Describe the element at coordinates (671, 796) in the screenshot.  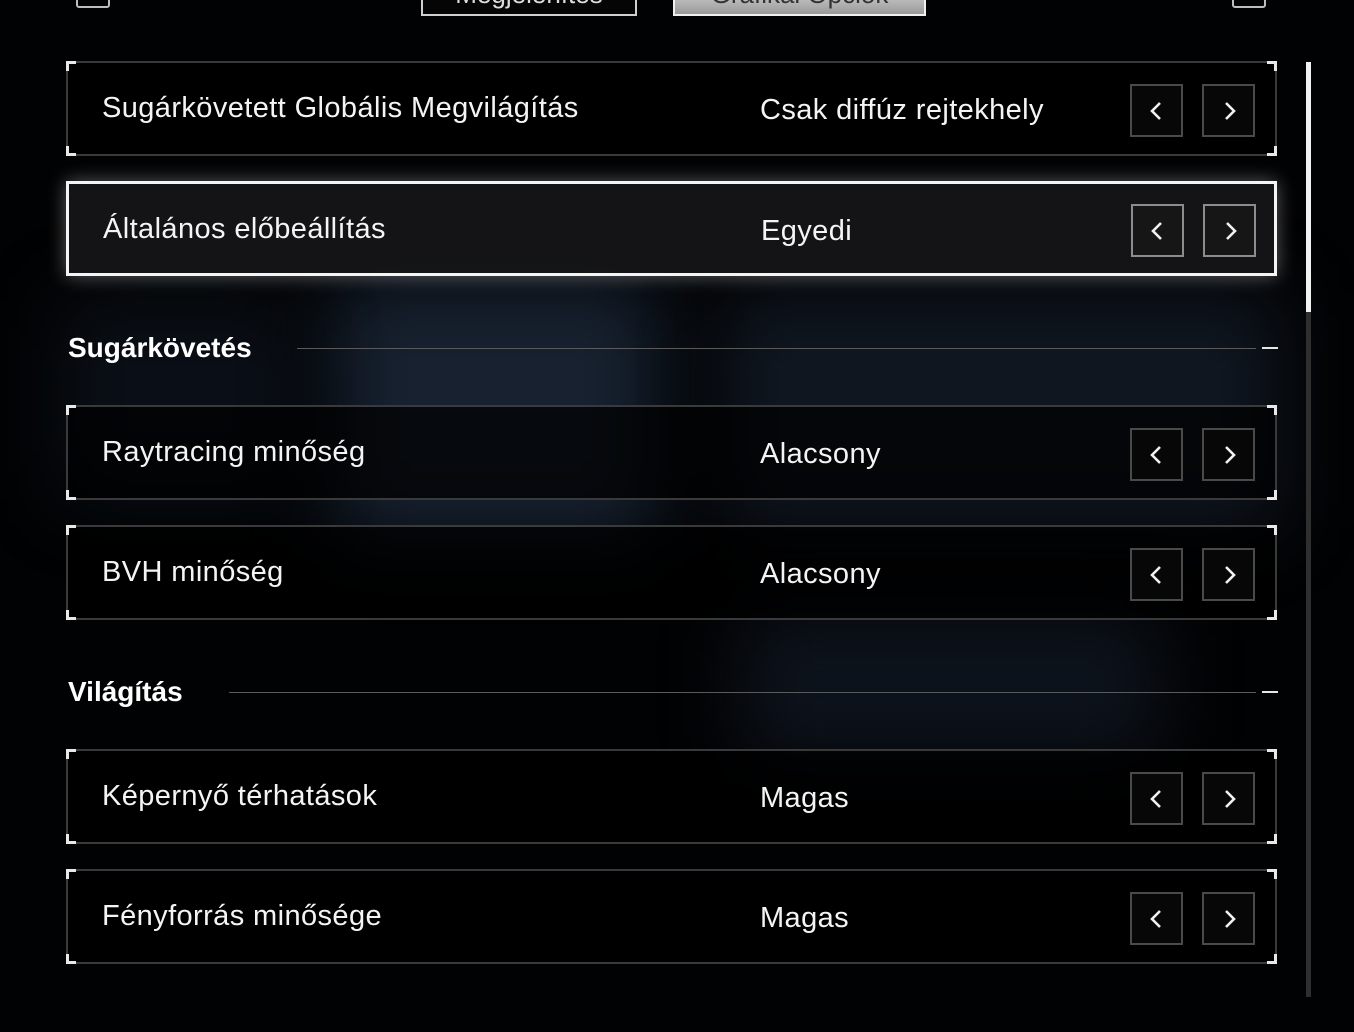
I see `setting-row-screen-space-effects: Képernyő térhatások Magas` at that location.